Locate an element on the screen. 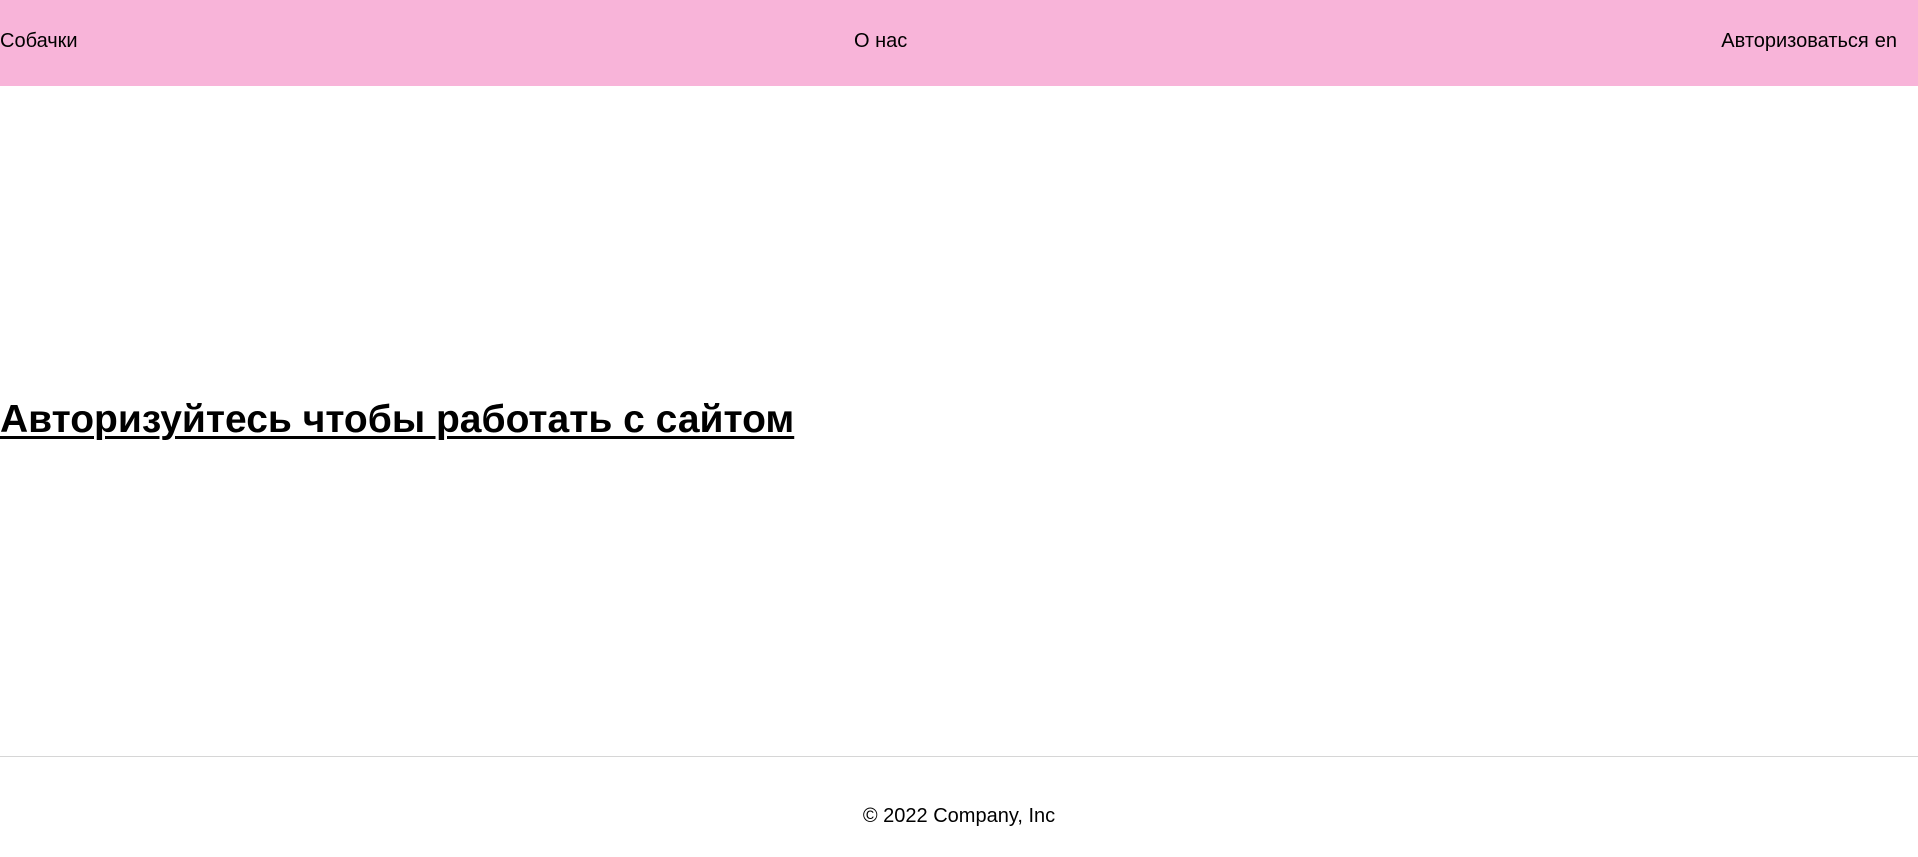 The image size is (1918, 857). login-prompt-link: Авторизуйтесь чтобы работать с сайтом is located at coordinates (397, 419).